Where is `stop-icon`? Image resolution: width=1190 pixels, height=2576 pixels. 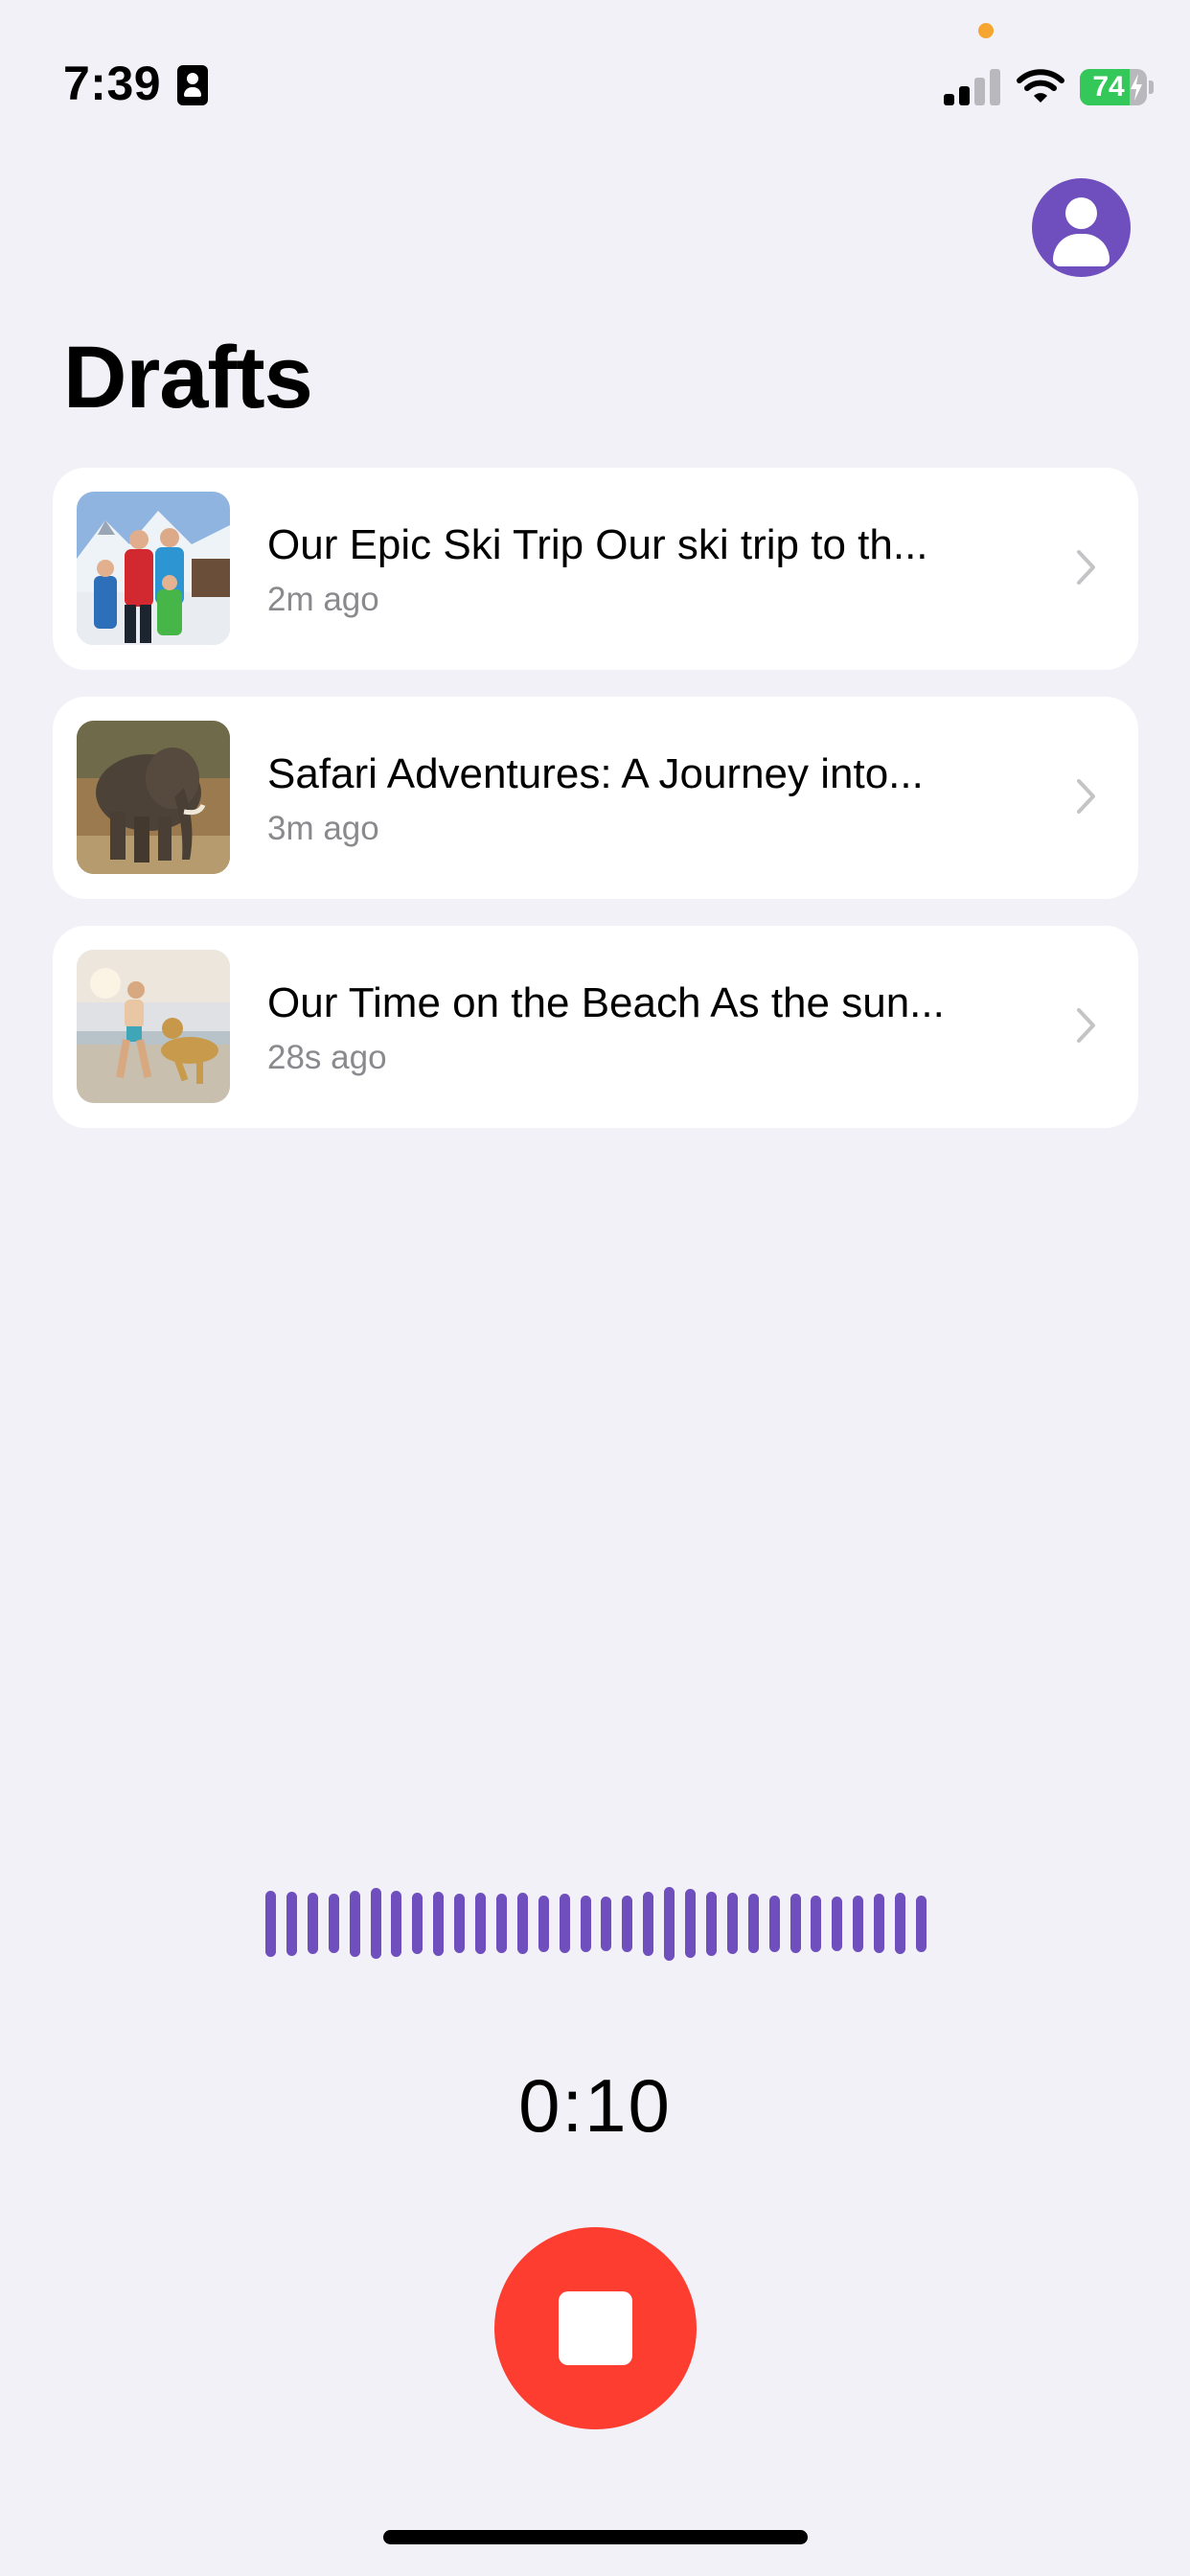
stop-icon is located at coordinates (595, 2328).